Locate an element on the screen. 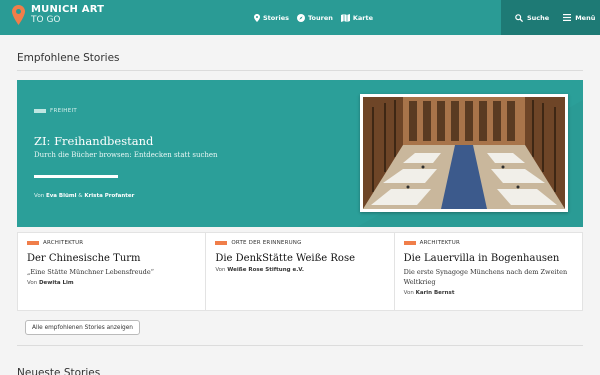  map-icon is located at coordinates (345, 17).